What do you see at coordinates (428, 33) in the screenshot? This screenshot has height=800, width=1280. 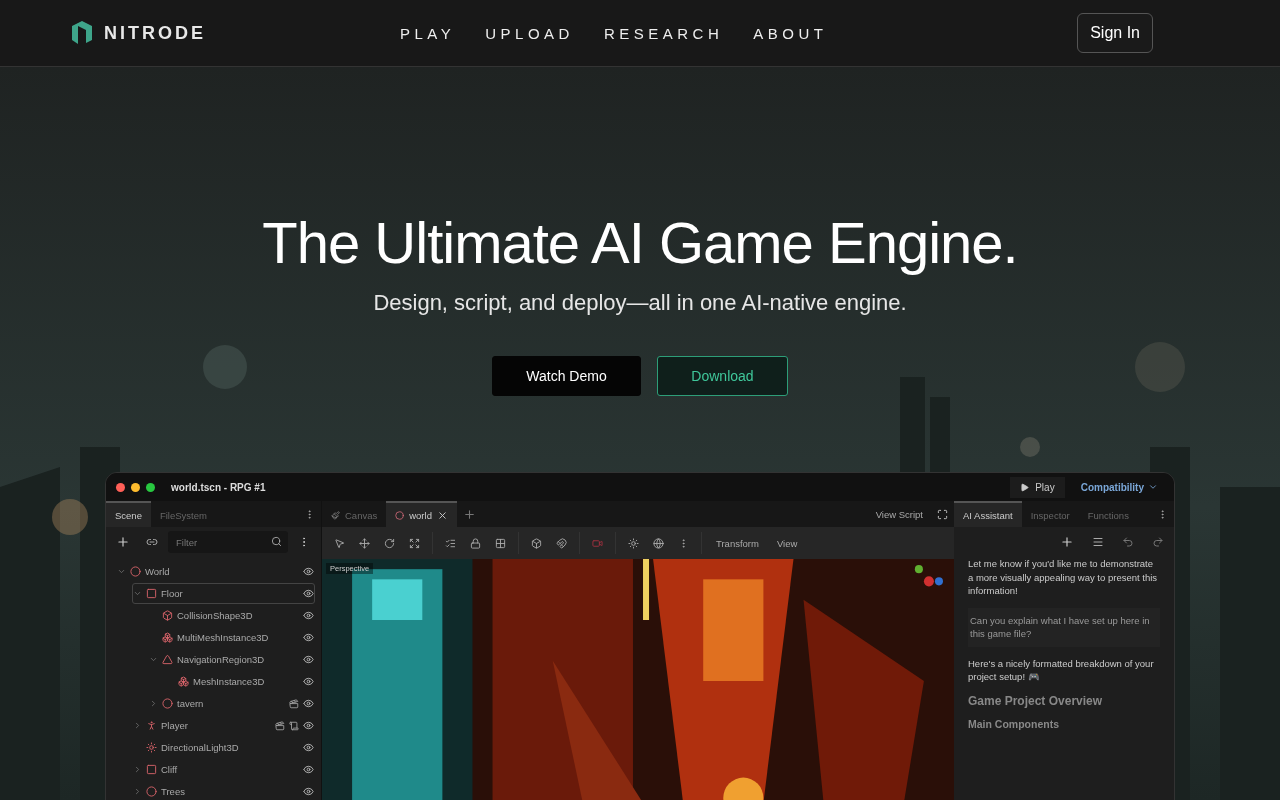 I see `nav-link: PLAY` at bounding box center [428, 33].